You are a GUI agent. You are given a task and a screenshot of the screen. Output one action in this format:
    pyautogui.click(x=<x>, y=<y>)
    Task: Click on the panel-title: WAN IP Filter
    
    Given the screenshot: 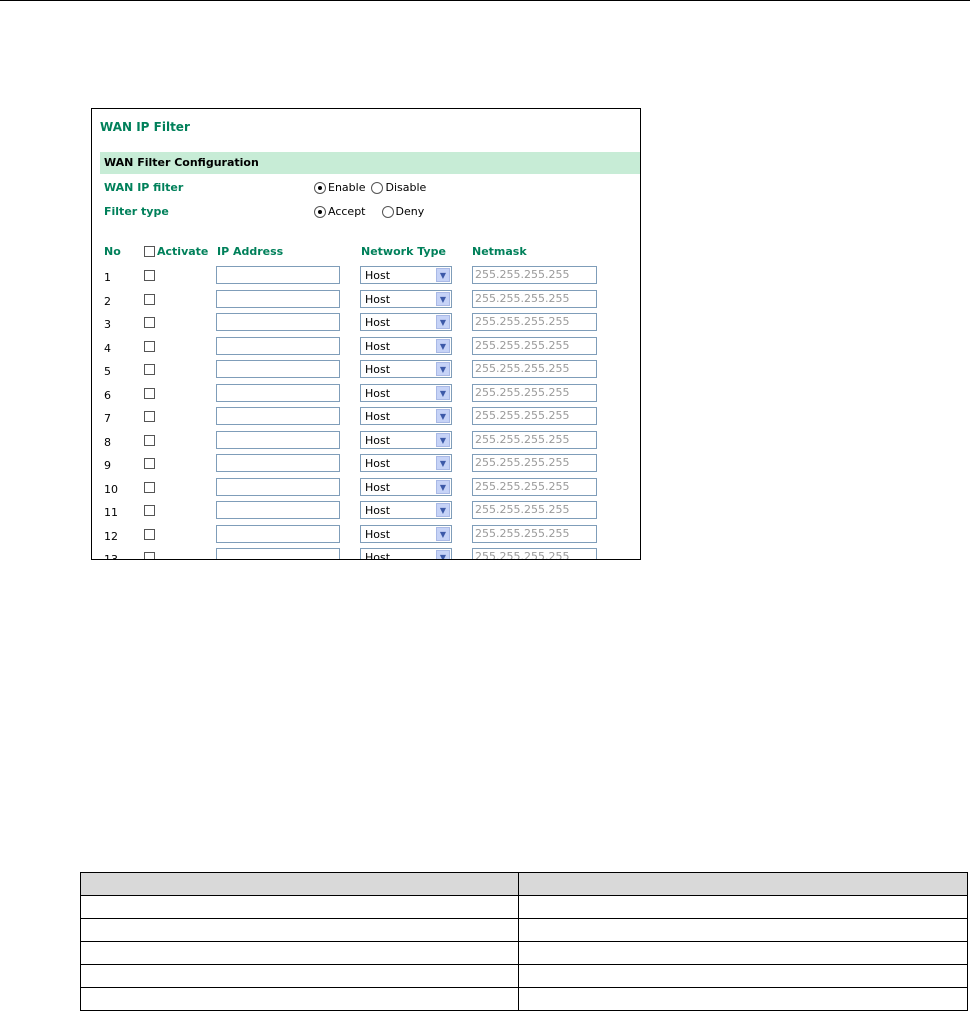 What is the action you would take?
    pyautogui.click(x=145, y=127)
    